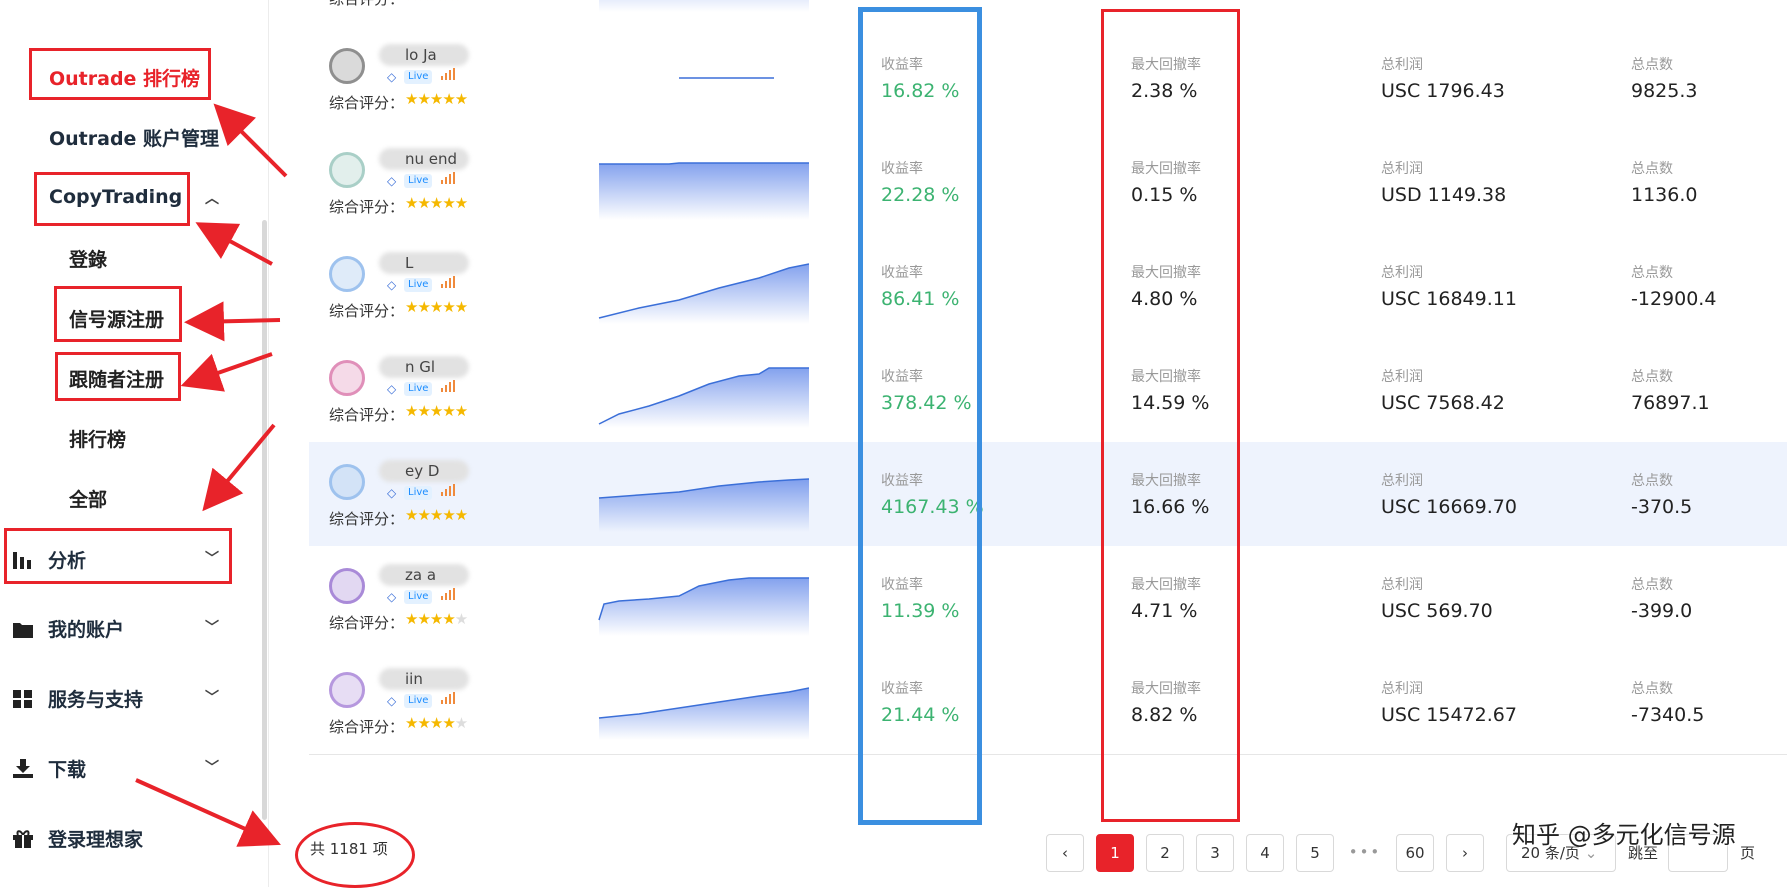  I want to click on watermark: 知乎 @多元化信号源, so click(1624, 835).